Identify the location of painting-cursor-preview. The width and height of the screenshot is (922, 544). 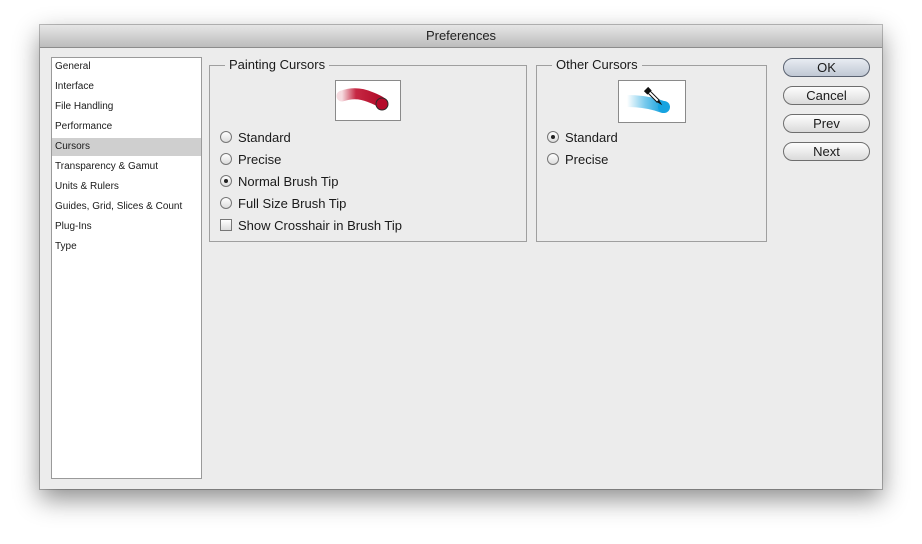
(368, 100).